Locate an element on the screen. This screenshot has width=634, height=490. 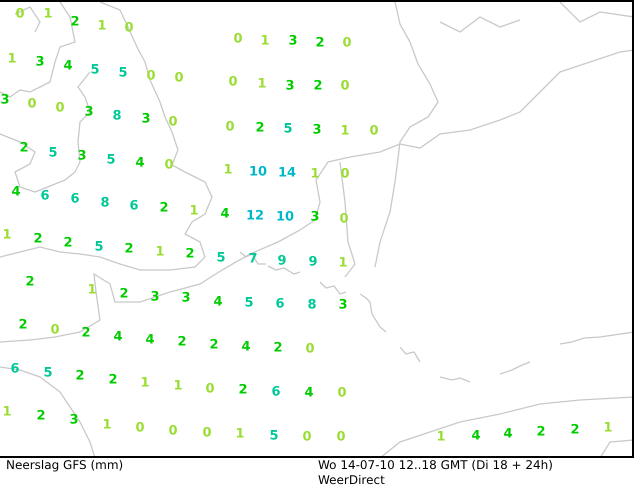
map-title: Neerslag GFS (mm) is located at coordinates (65, 465).